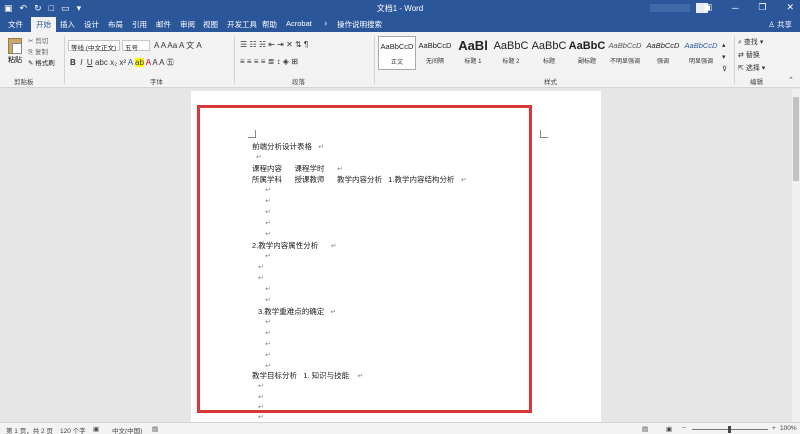  I want to click on chinese-layout-icon: ✕, so click(289, 44).